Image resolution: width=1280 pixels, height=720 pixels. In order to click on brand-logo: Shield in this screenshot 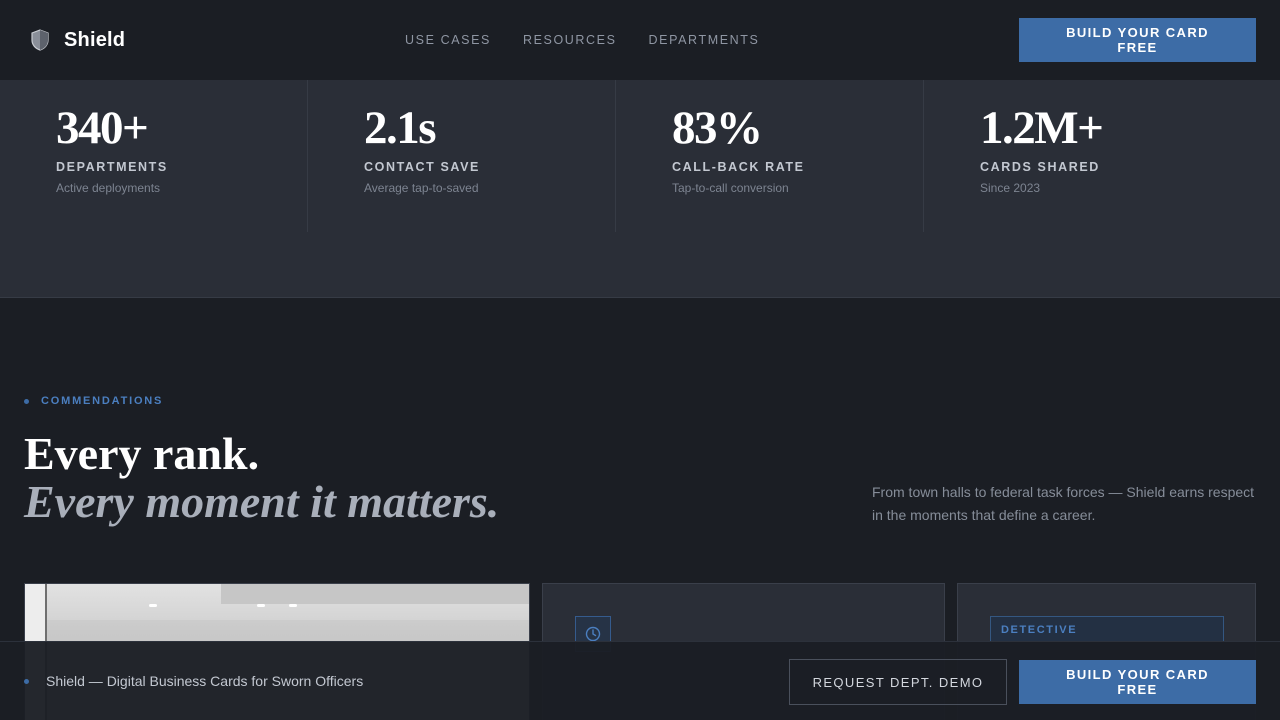, I will do `click(77, 40)`.